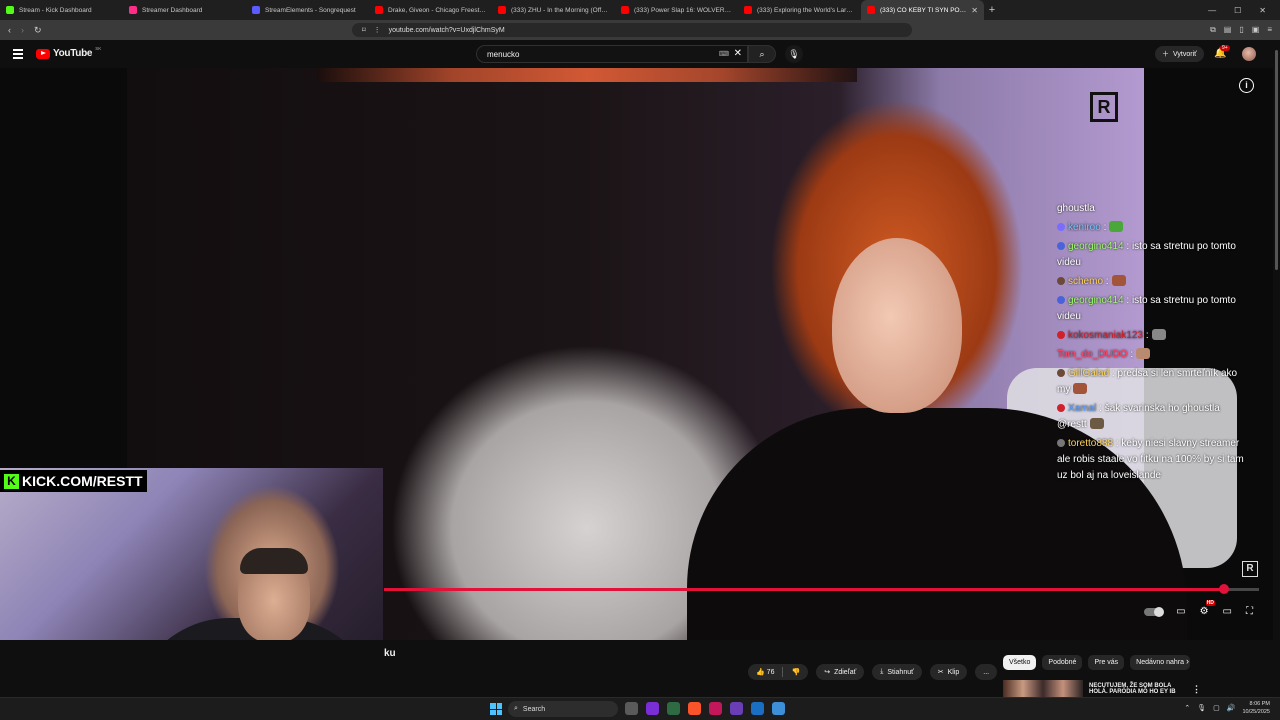 The width and height of the screenshot is (1280, 720). I want to click on chat-username: georgino414, so click(1096, 300).